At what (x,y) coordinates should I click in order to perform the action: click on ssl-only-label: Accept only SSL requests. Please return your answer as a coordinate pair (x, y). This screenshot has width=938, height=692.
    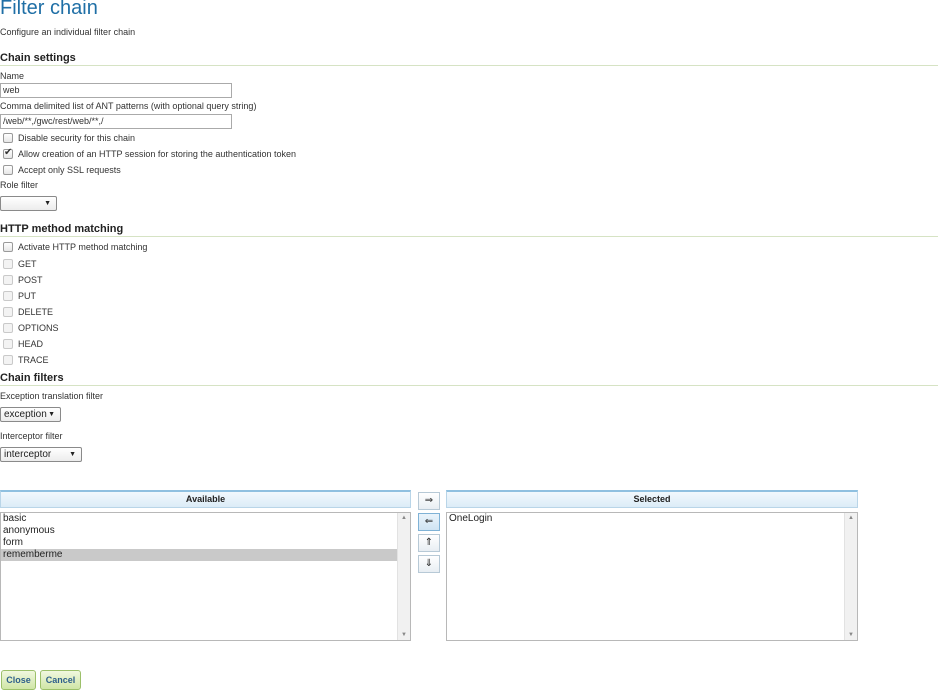
    Looking at the image, I should click on (69, 170).